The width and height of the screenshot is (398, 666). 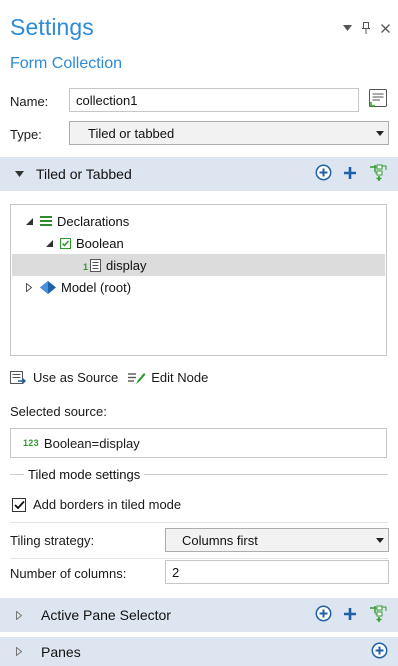 What do you see at coordinates (76, 377) in the screenshot?
I see `use-as-source-label: Use as Source` at bounding box center [76, 377].